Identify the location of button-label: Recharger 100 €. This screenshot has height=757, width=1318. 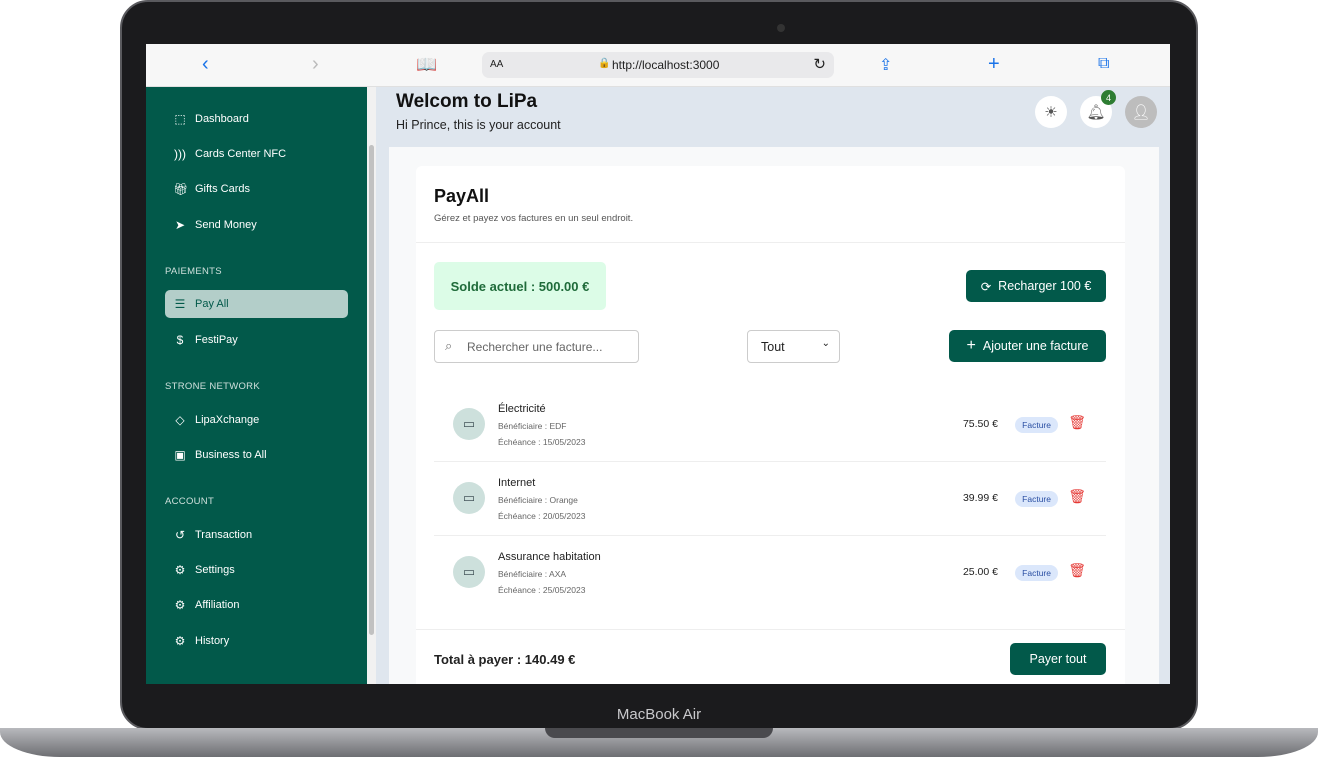
(1045, 286).